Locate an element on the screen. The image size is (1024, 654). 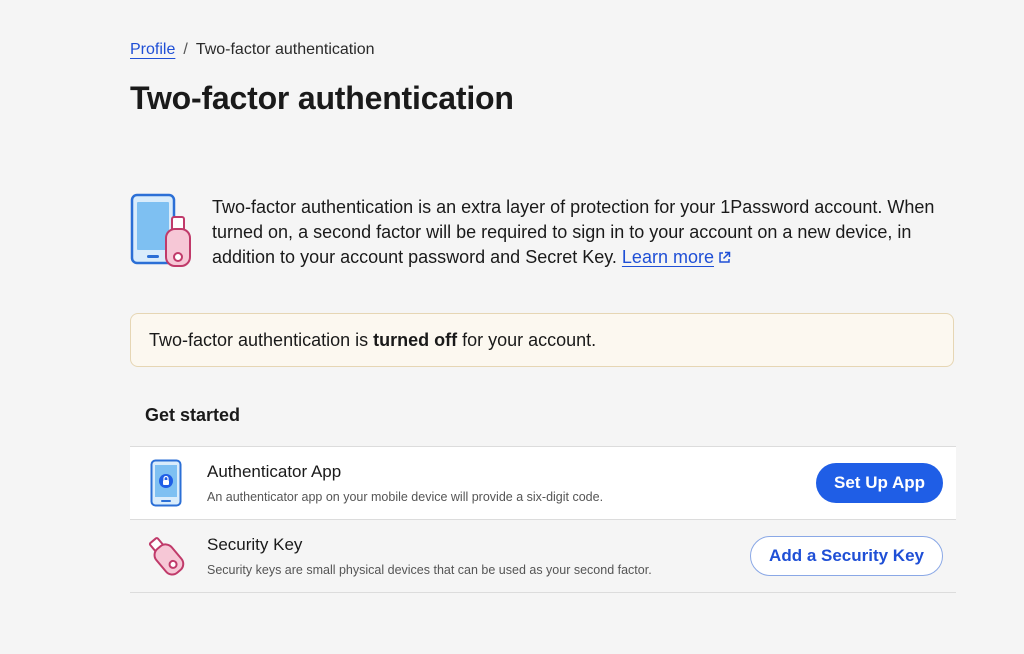
external-link-icon is located at coordinates (725, 257).